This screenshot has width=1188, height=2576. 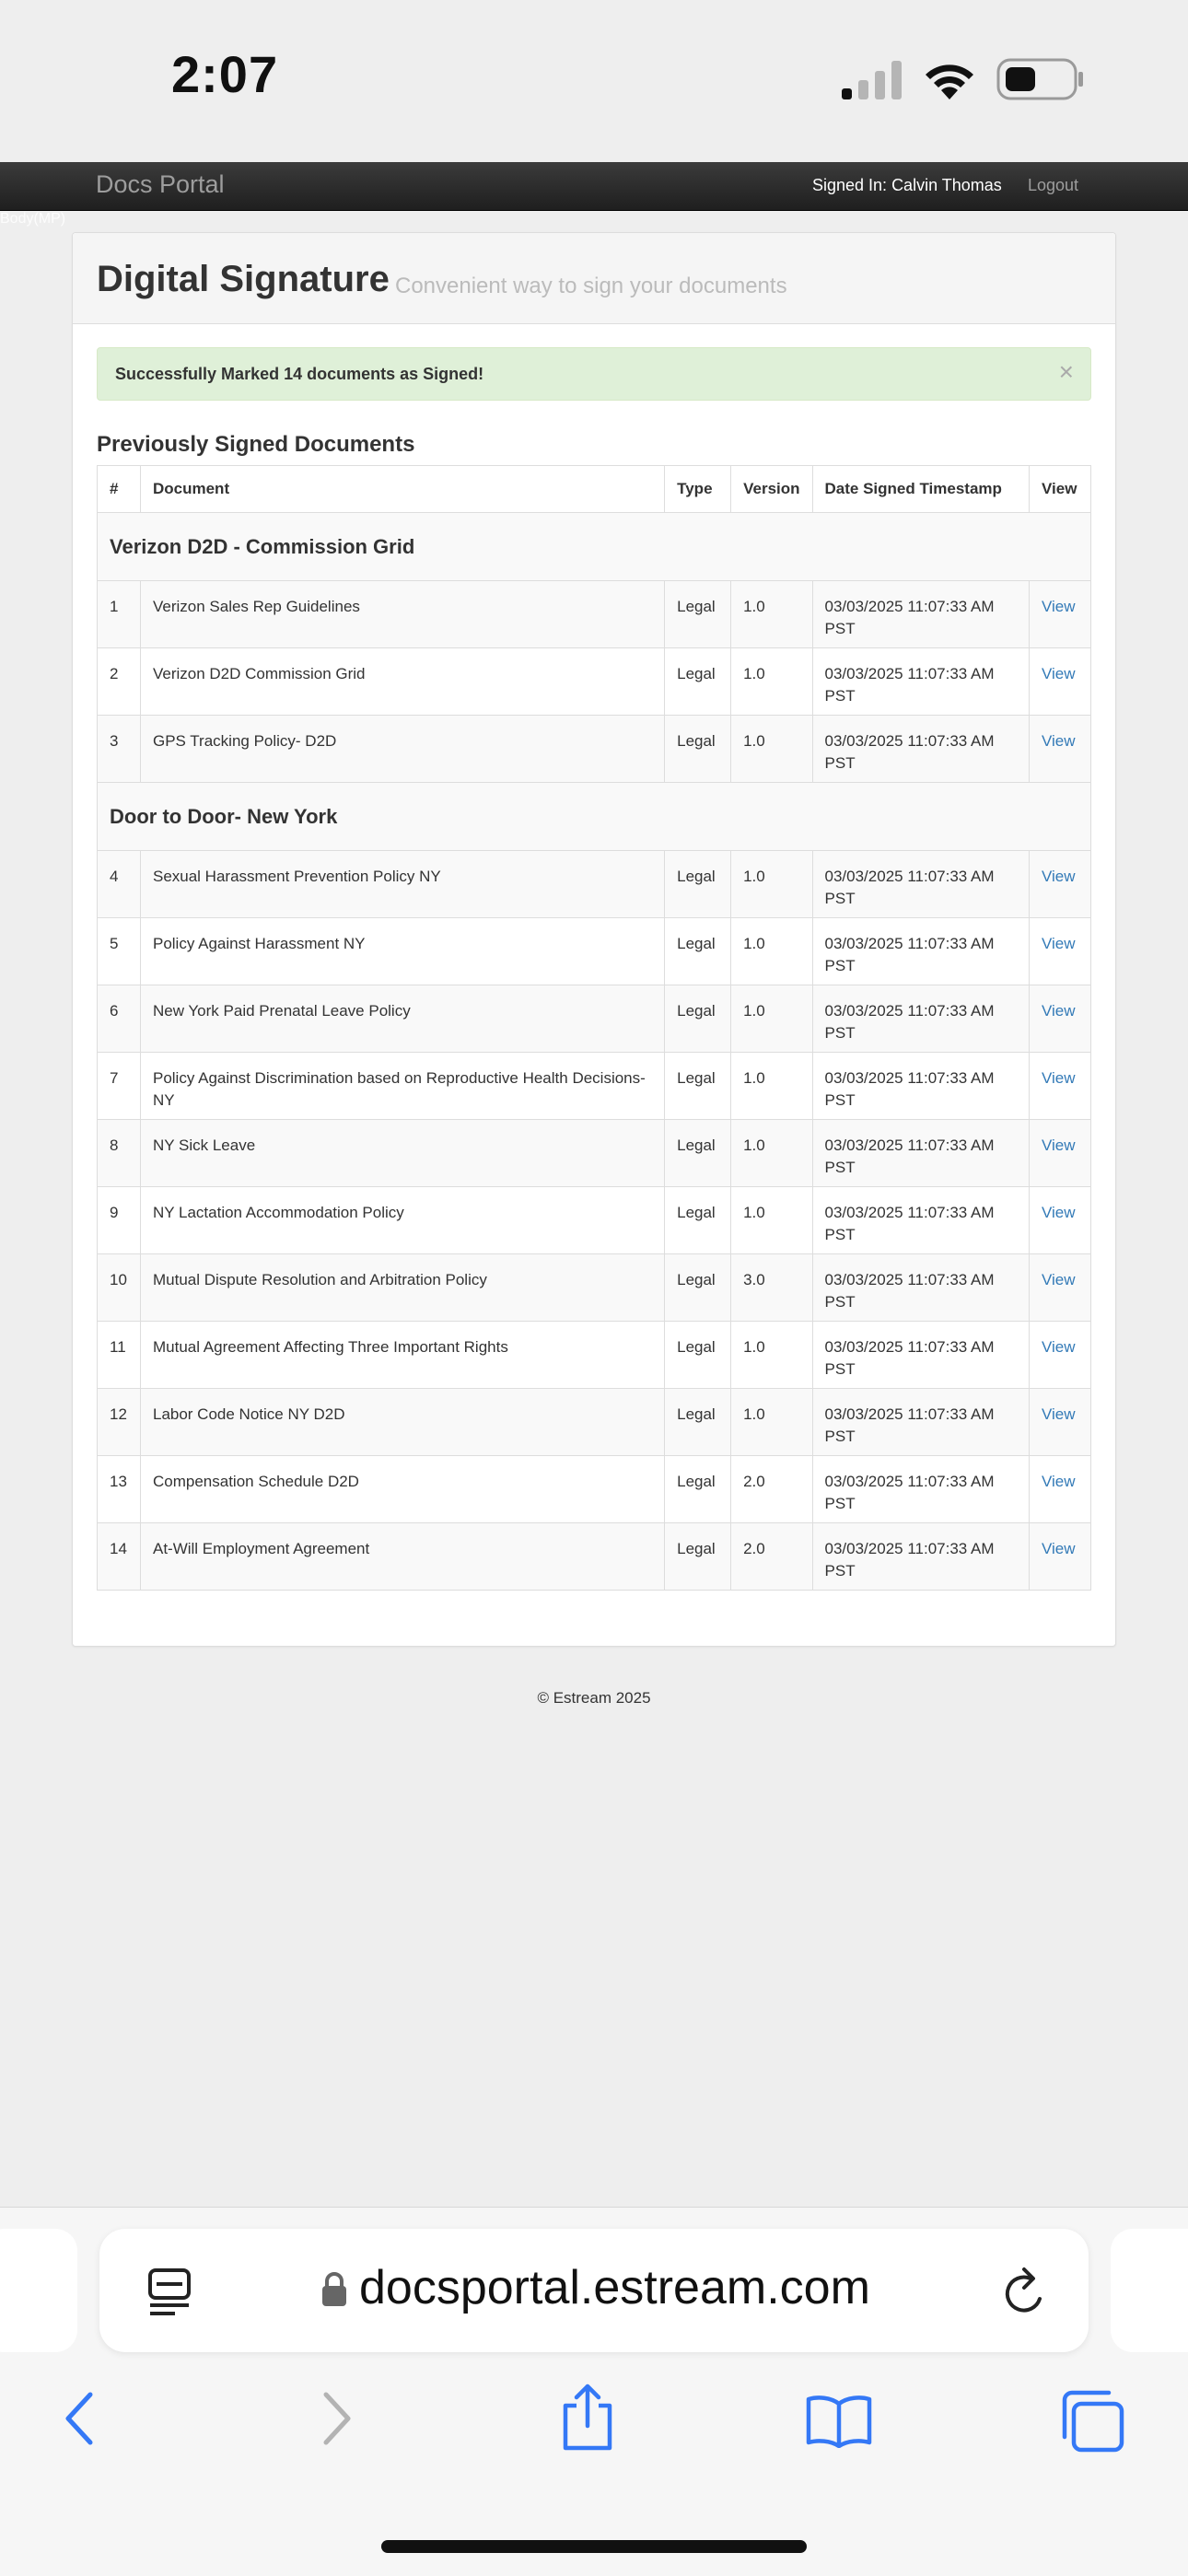 I want to click on address-bar: docsportal.estream.com, so click(x=594, y=2290).